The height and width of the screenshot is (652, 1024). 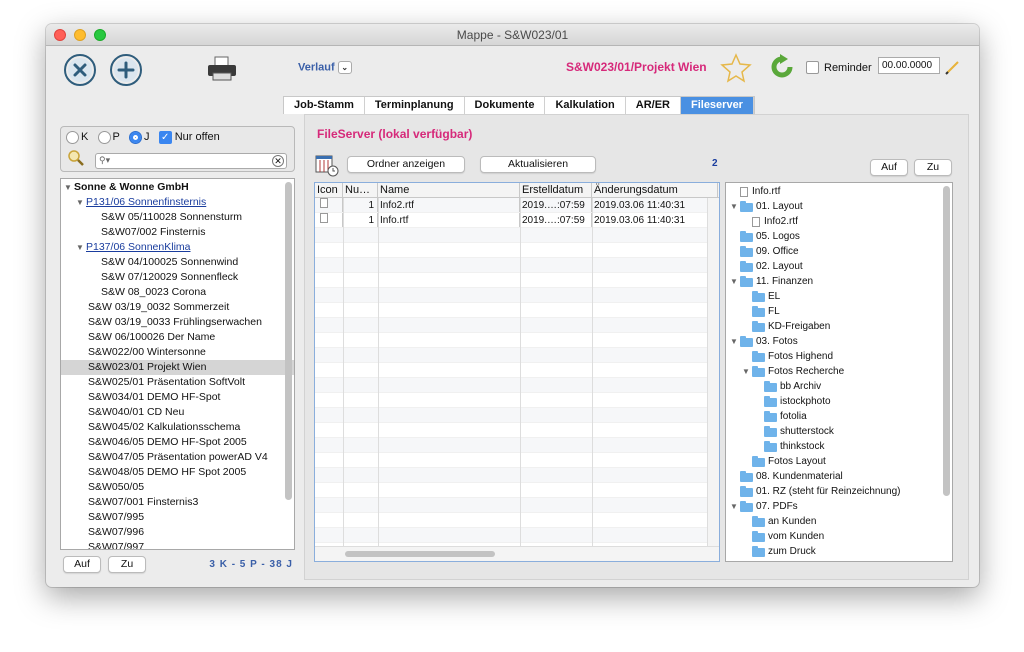 I want to click on radio-j: J, so click(x=139, y=137).